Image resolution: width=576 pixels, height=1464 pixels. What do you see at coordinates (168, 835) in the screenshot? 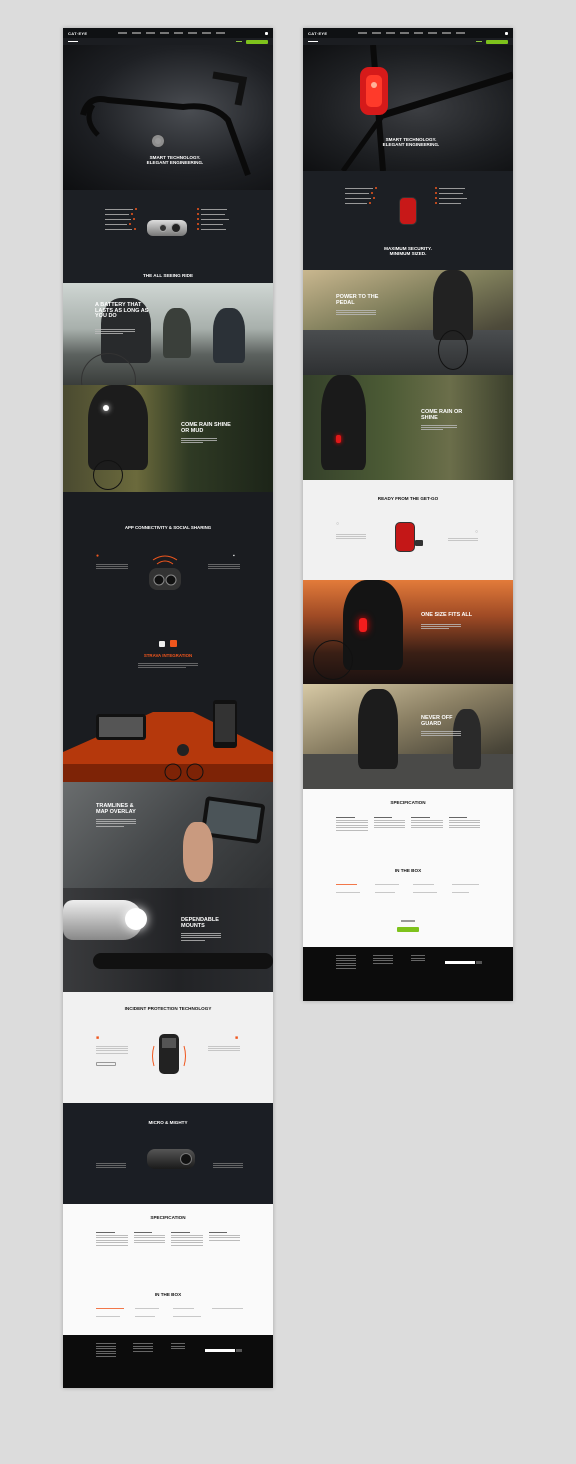
I see `tramlines-section: TRAMLINES & MAP OVERLAY` at bounding box center [168, 835].